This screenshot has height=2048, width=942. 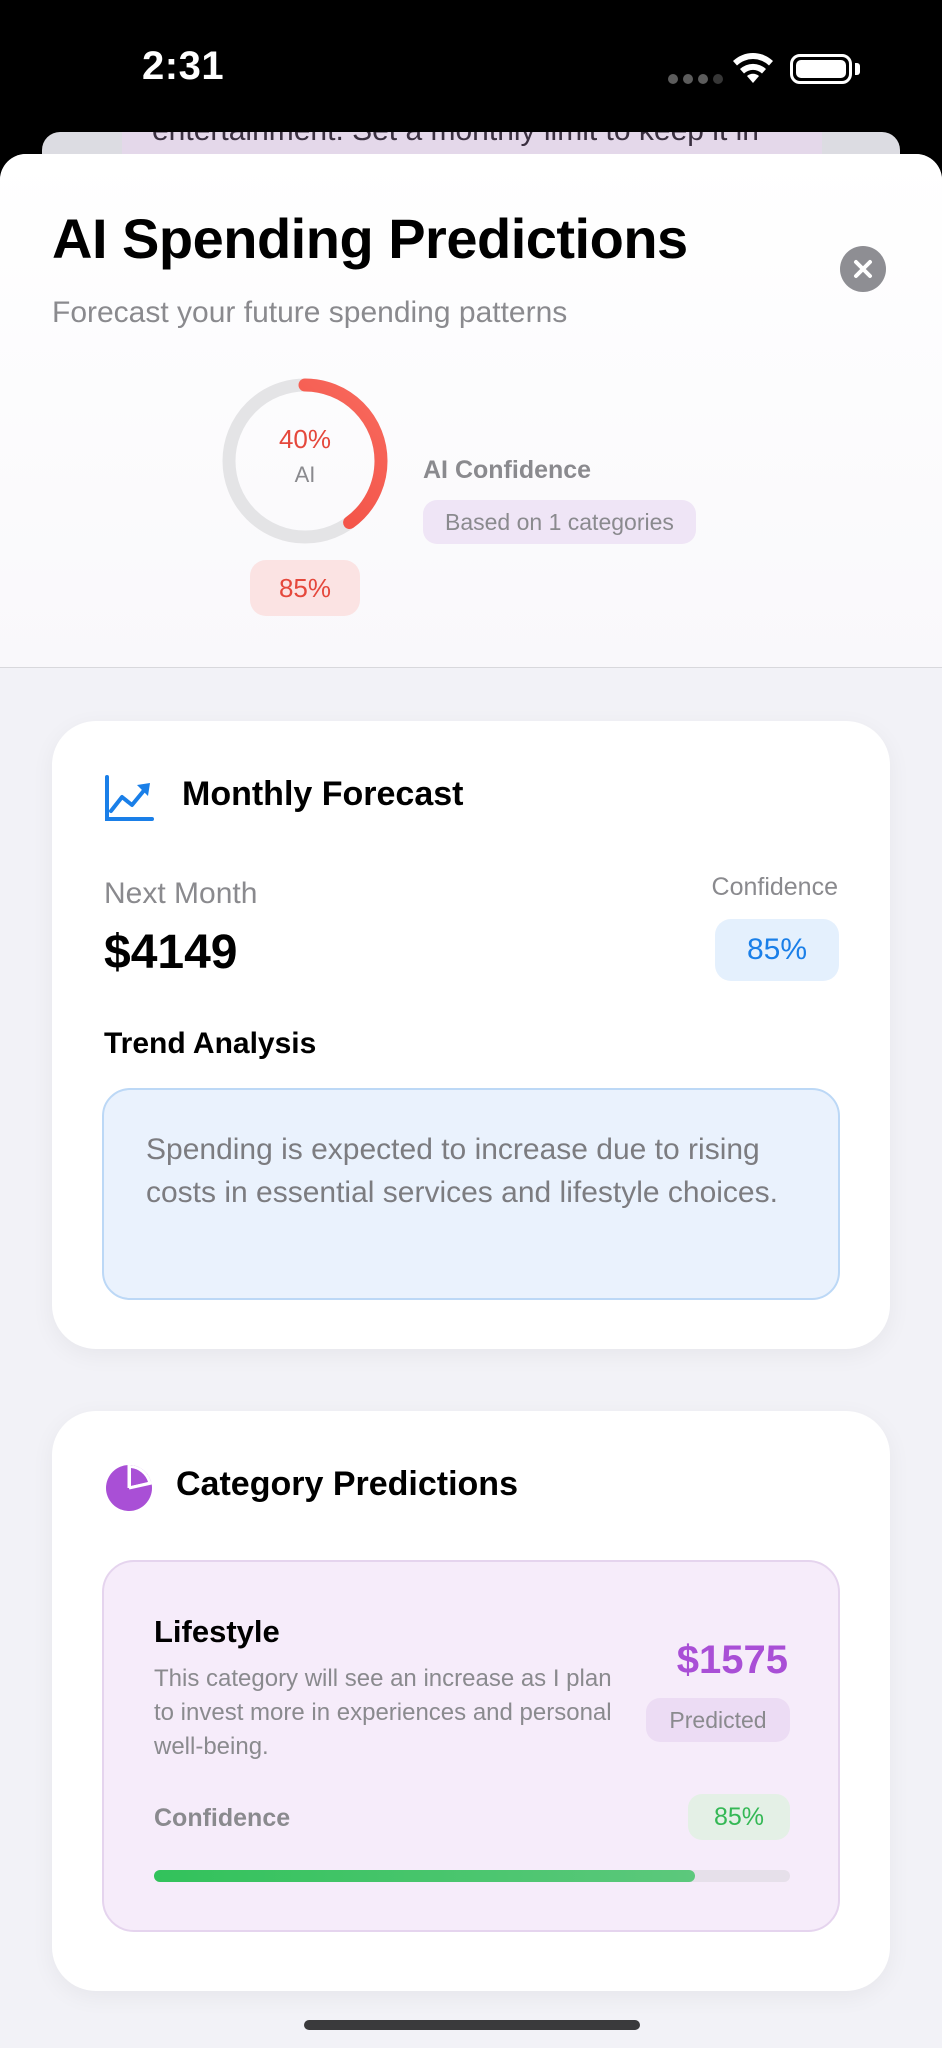 I want to click on category-name: Lifestyle, so click(x=217, y=1631).